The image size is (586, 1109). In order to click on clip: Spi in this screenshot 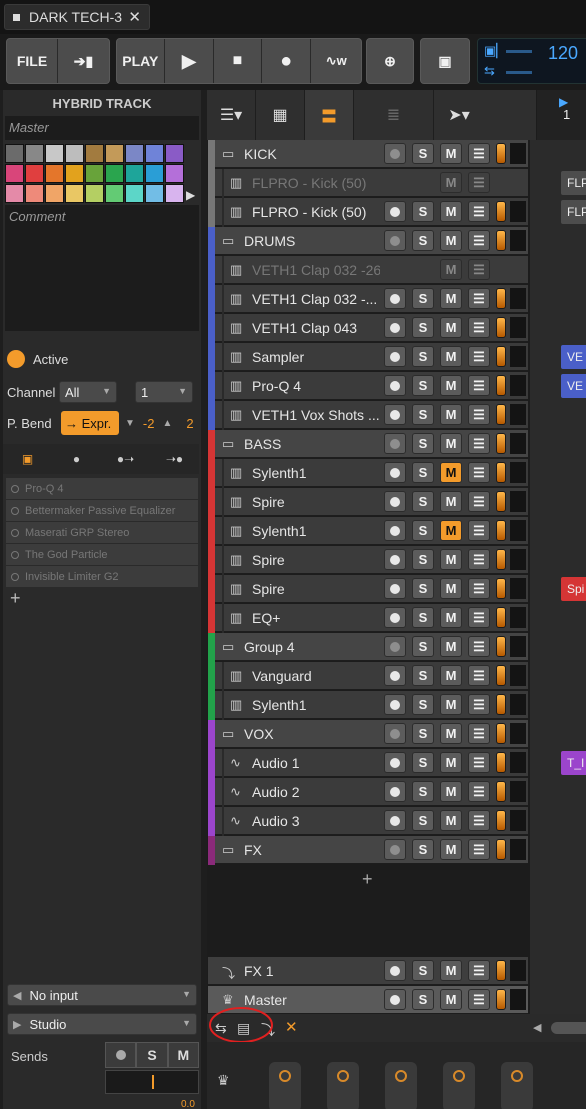, I will do `click(573, 589)`.